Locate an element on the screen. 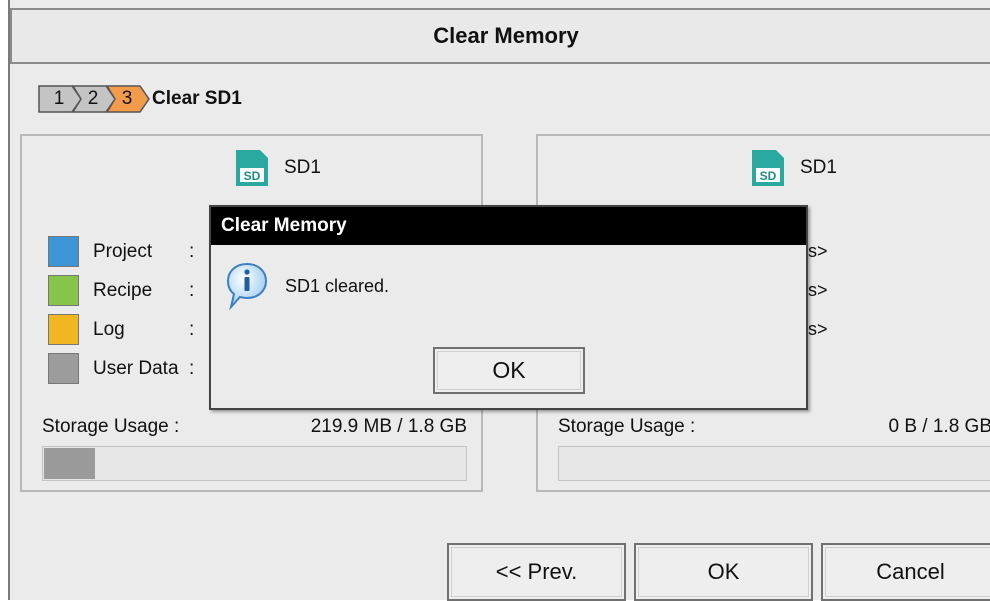 The image size is (990, 601). dialog-ok-button: OK is located at coordinates (509, 370).